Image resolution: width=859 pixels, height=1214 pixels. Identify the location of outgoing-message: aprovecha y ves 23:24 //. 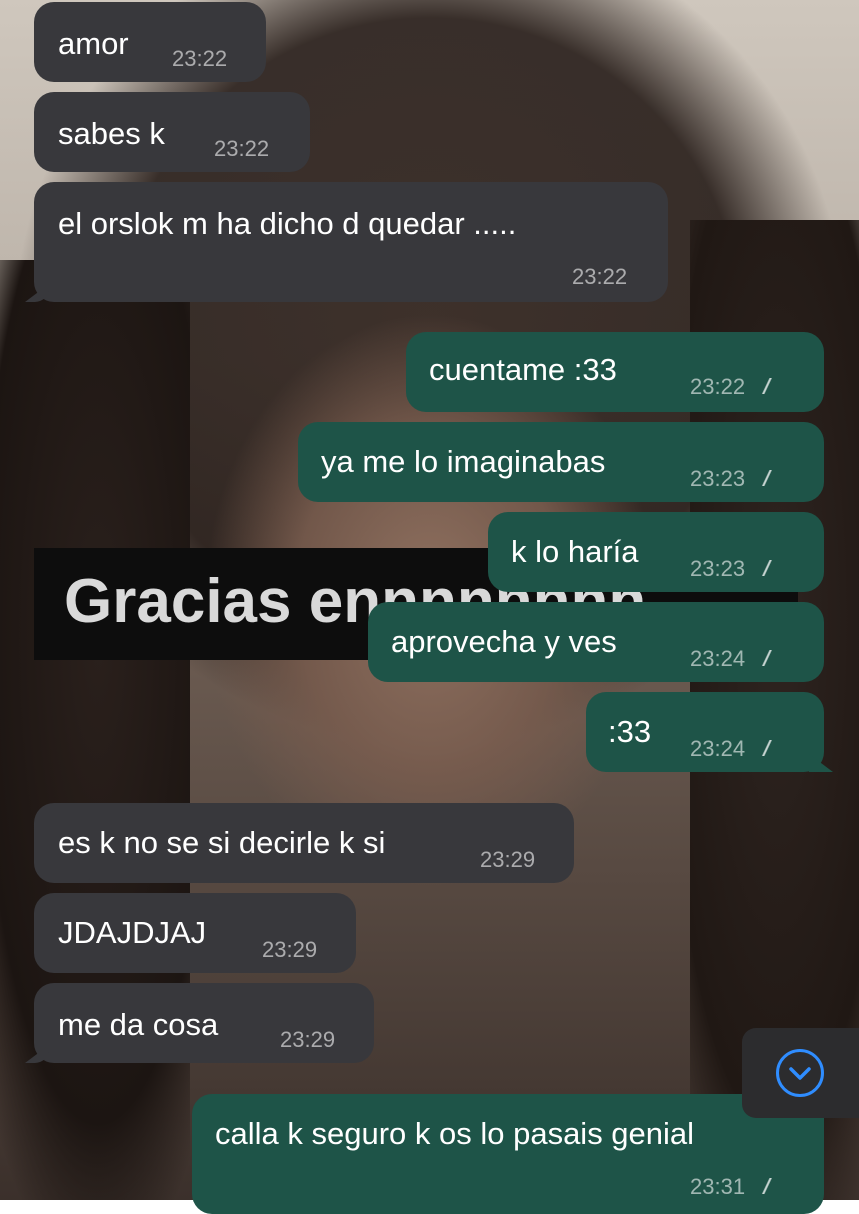
(596, 642).